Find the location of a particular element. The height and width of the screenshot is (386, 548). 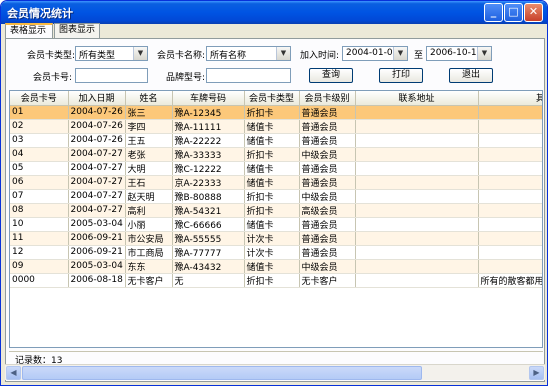

table-cell: 03 is located at coordinates (39, 140).